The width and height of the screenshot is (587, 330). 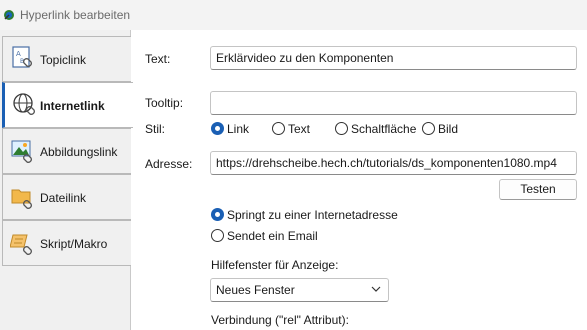 I want to click on address-label: Adresse:, so click(x=169, y=164).